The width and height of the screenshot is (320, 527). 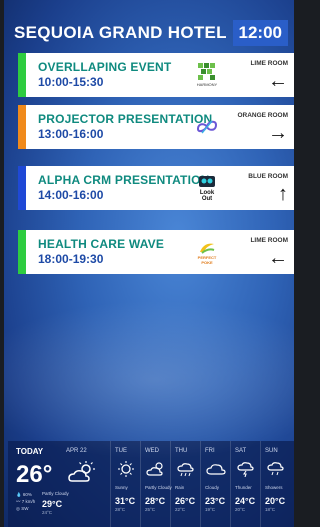 What do you see at coordinates (245, 484) in the screenshot?
I see `forecast-day: SAT Thunder 24°C 20°C` at bounding box center [245, 484].